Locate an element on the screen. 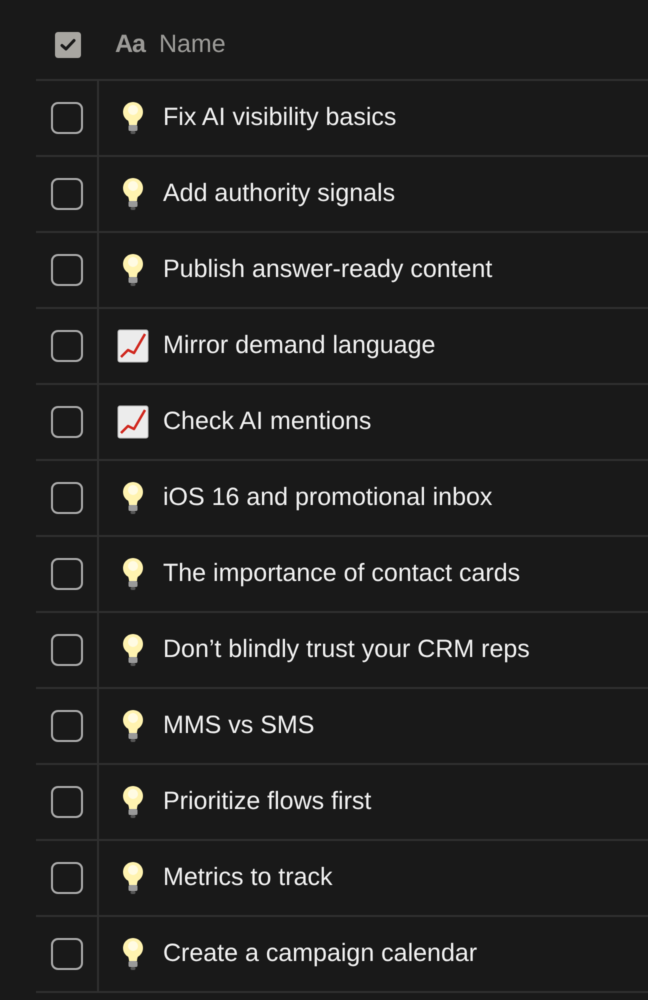  row-title: Prioritize flows first is located at coordinates (267, 802).